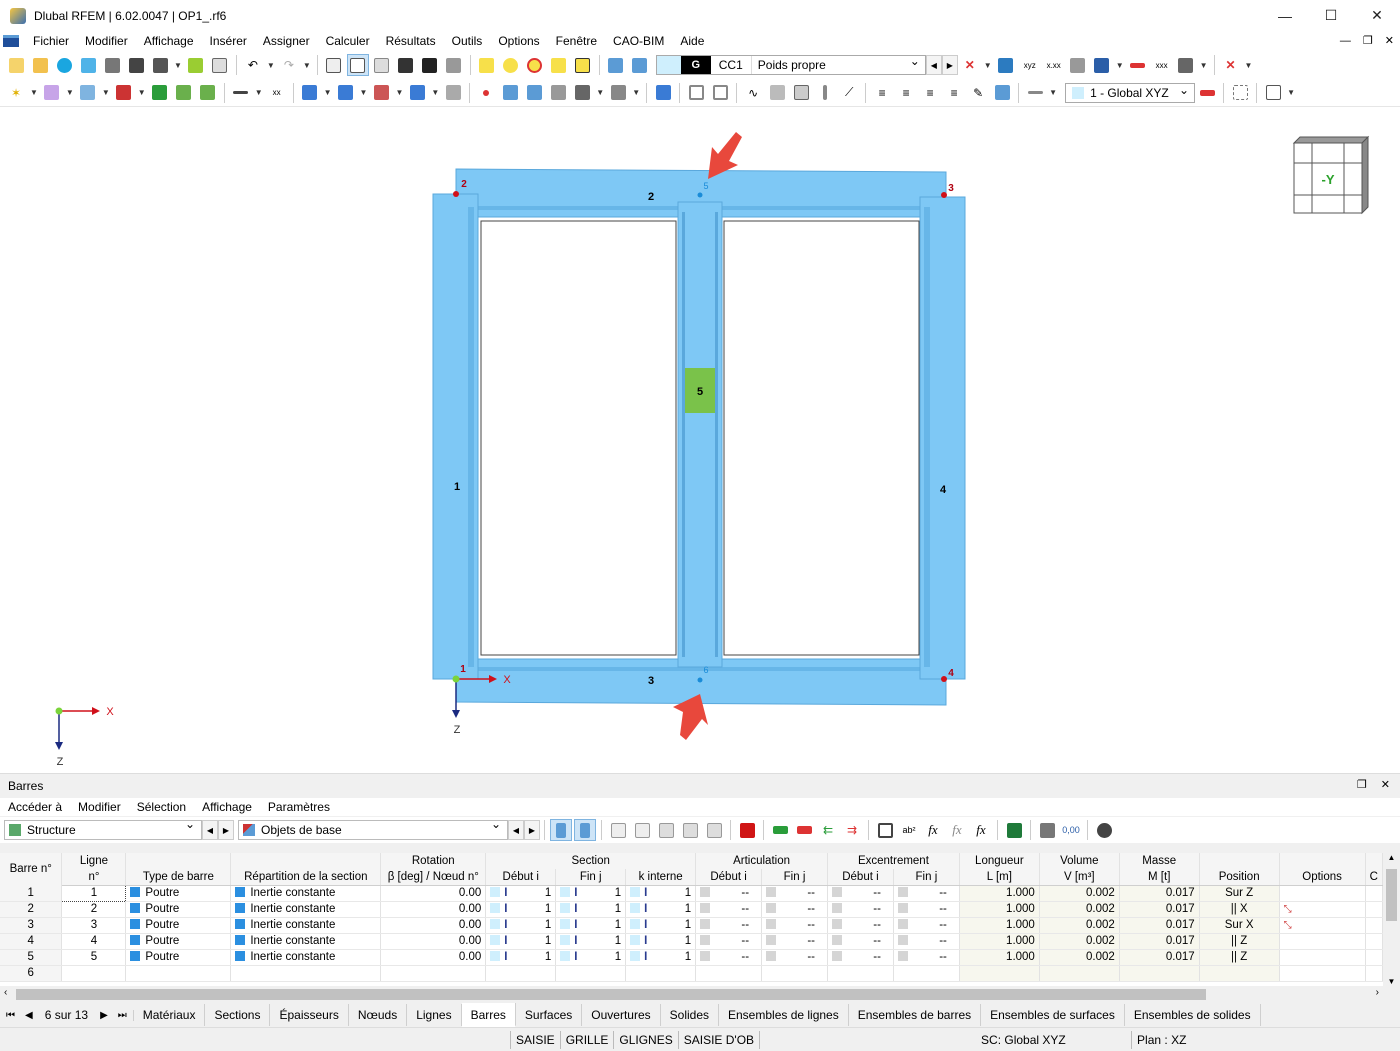 The height and width of the screenshot is (1051, 1400). I want to click on webservice-icon, so click(88, 65).